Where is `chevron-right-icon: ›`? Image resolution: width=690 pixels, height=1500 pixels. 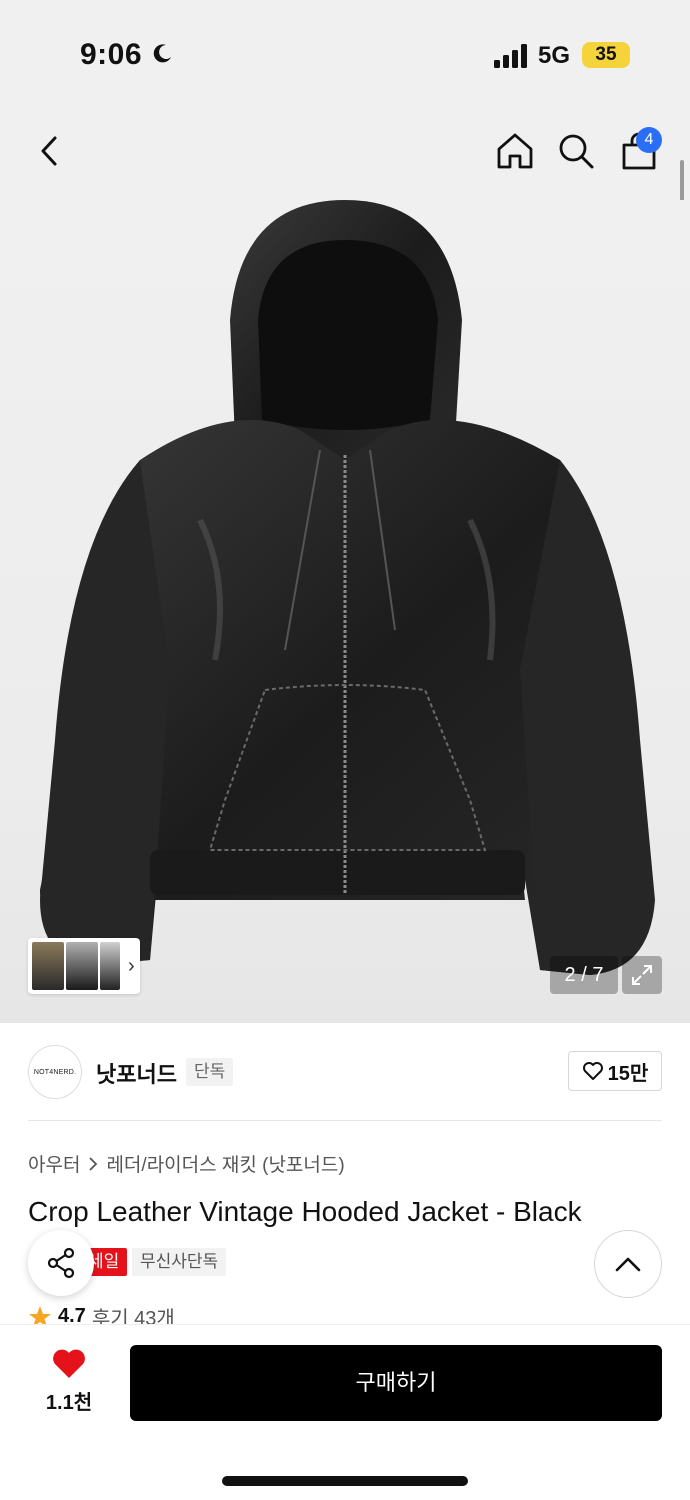
chevron-right-icon: › is located at coordinates (131, 966).